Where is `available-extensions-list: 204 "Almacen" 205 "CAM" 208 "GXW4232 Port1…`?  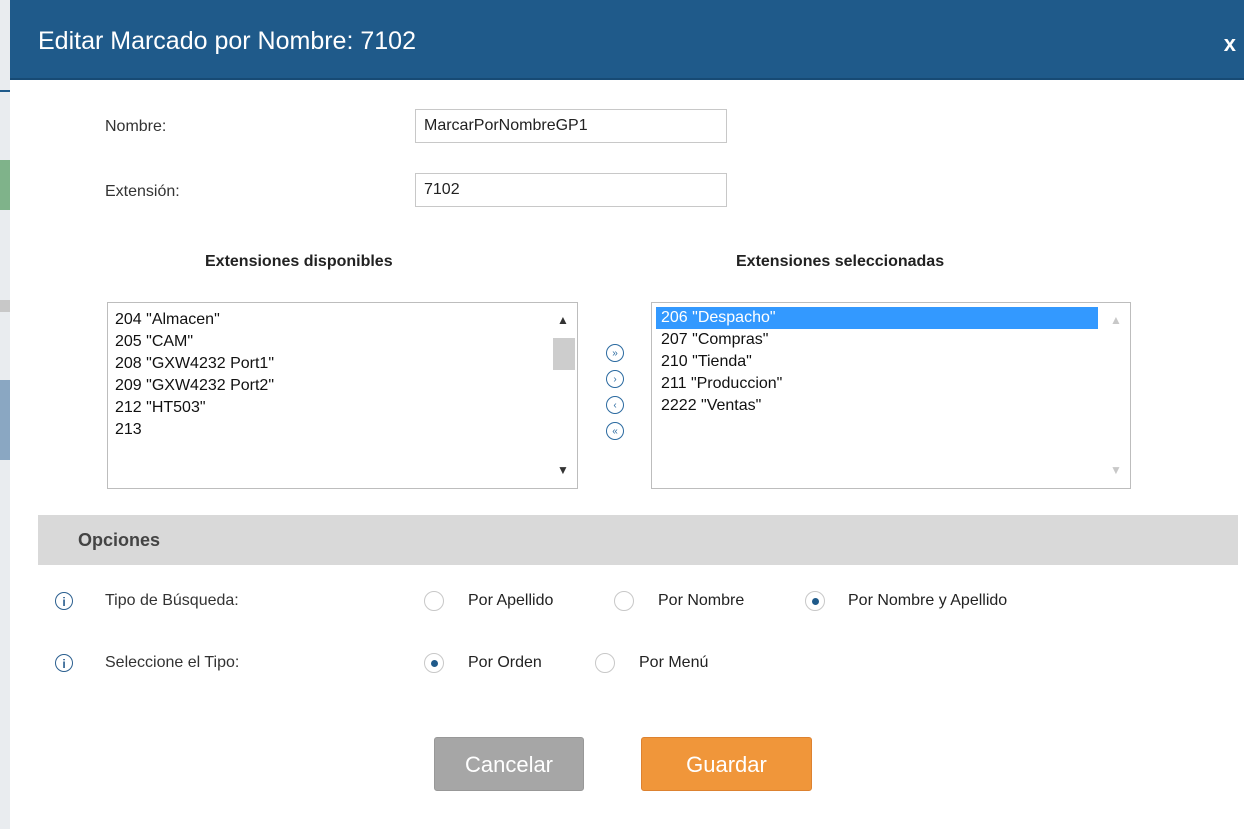
available-extensions-list: 204 "Almacen" 205 "CAM" 208 "GXW4232 Port1… is located at coordinates (342, 395).